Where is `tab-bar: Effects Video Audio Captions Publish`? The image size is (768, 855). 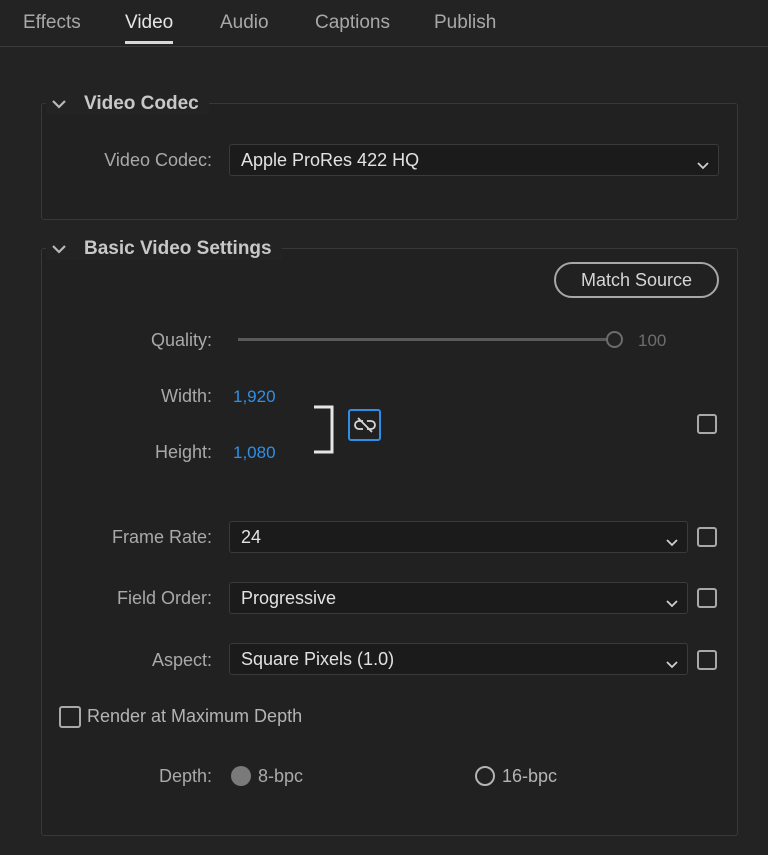 tab-bar: Effects Video Audio Captions Publish is located at coordinates (384, 23).